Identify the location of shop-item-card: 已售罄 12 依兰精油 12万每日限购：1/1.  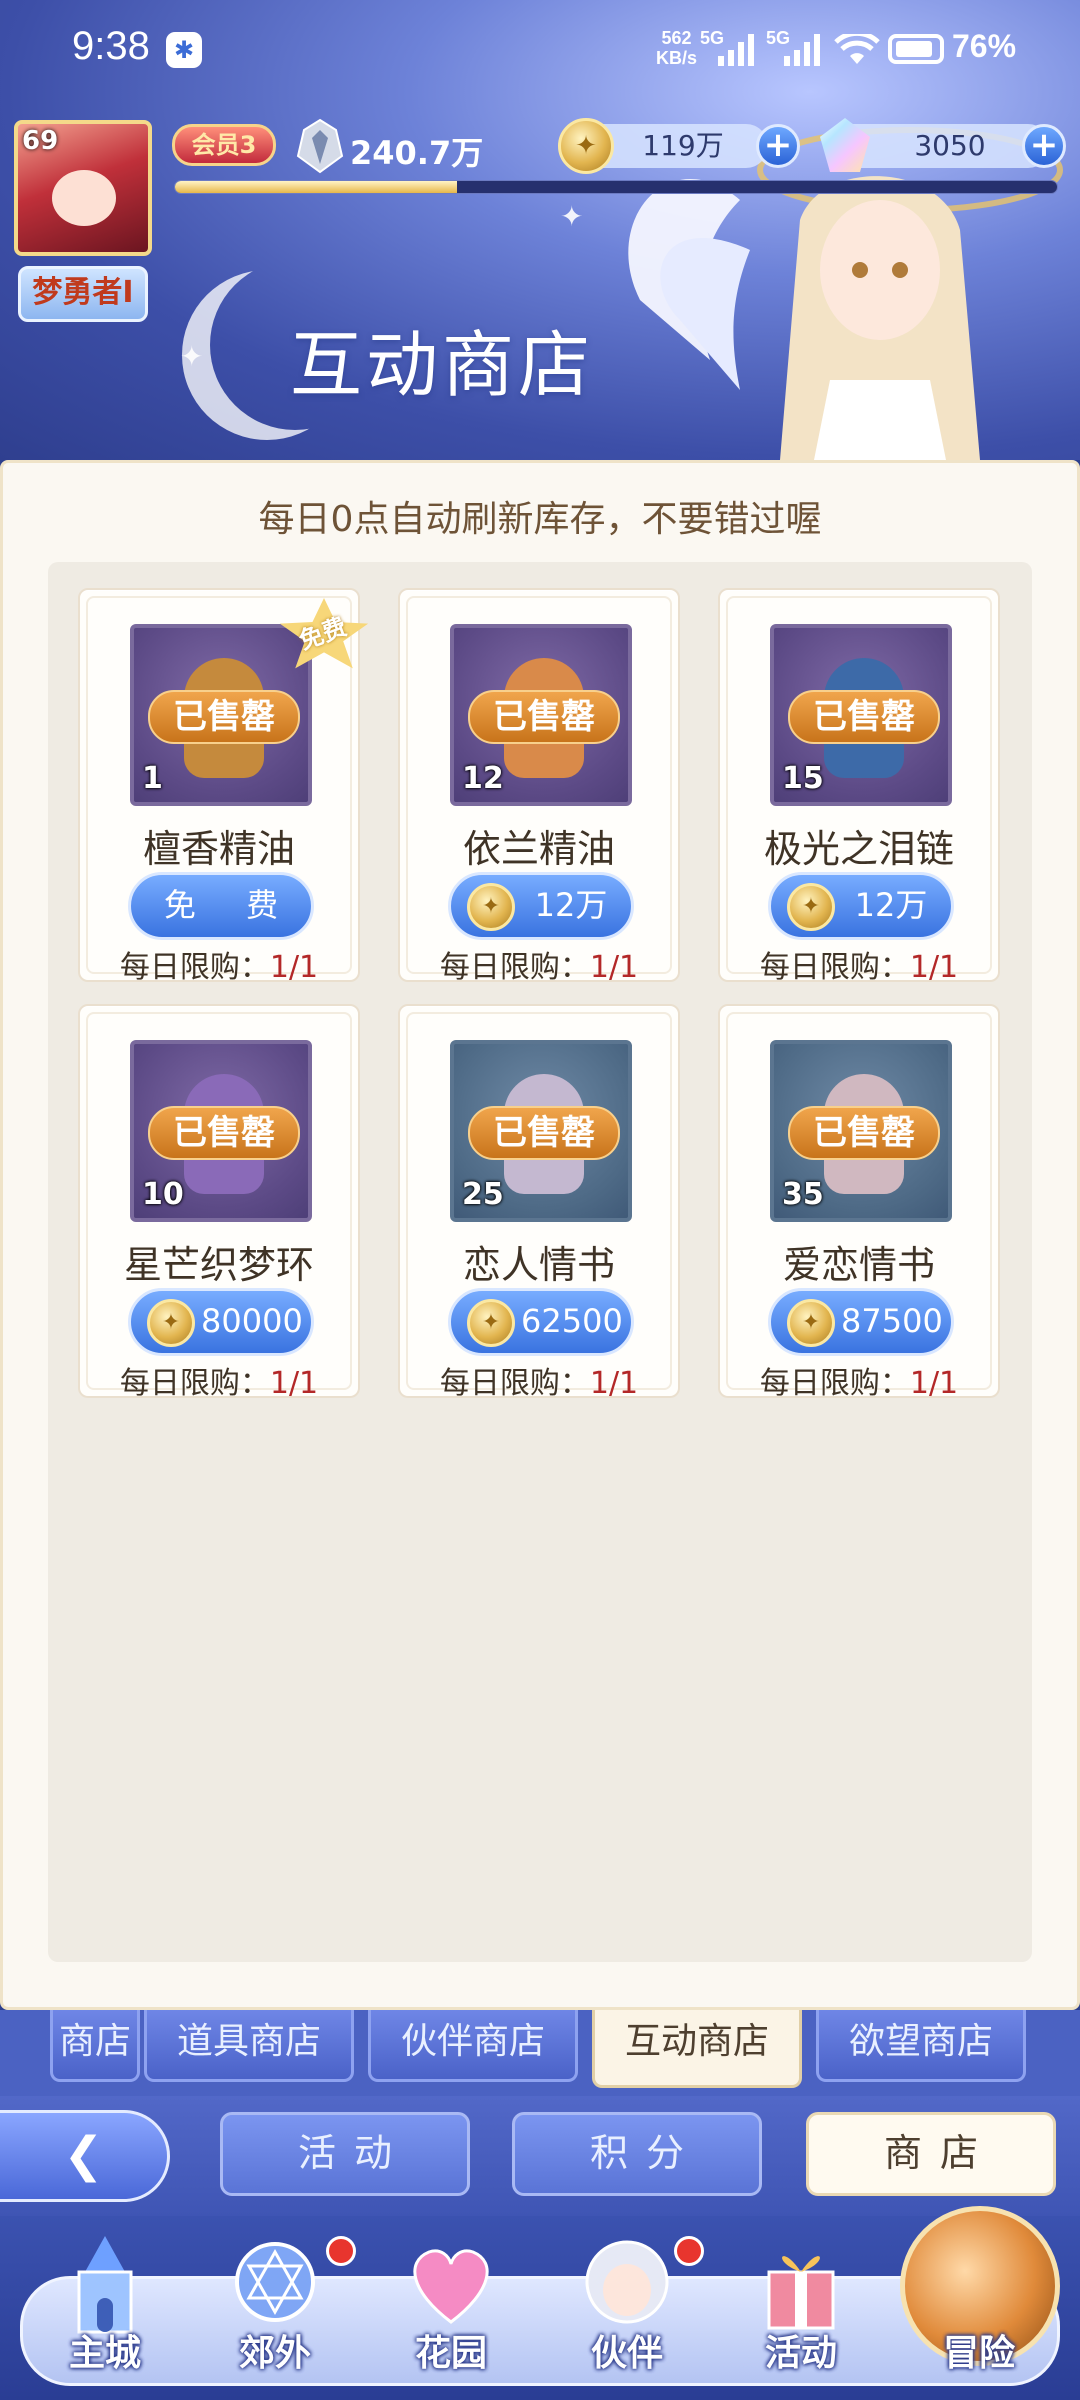
(539, 786).